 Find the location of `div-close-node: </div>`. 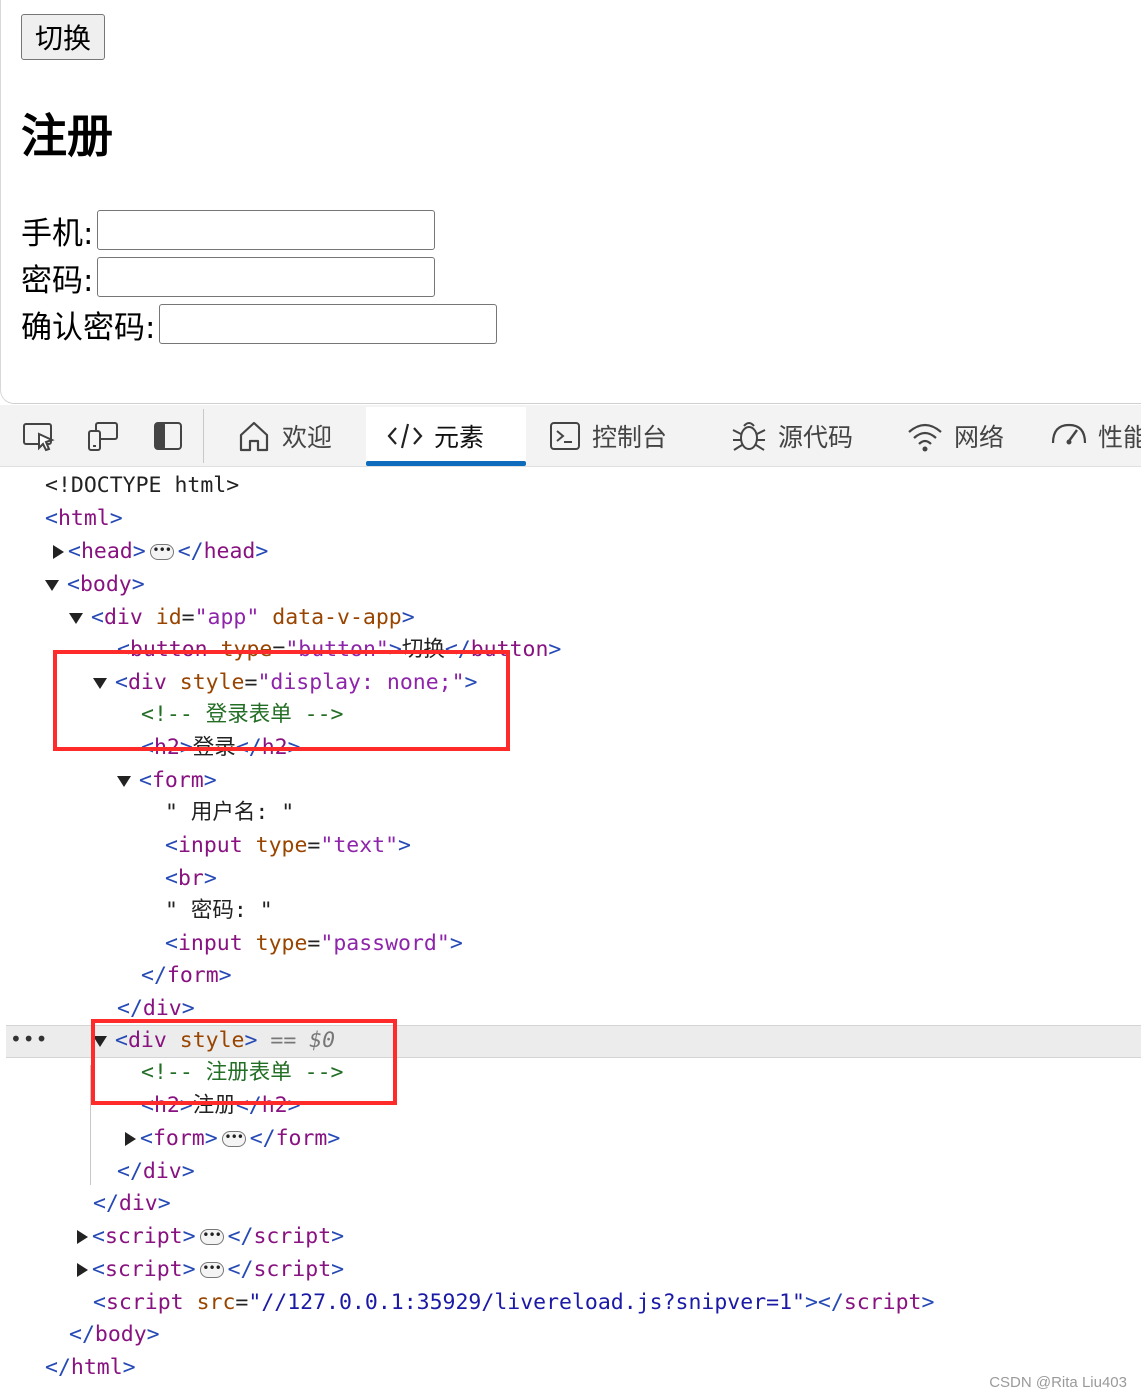

div-close-node: </div> is located at coordinates (156, 1172).